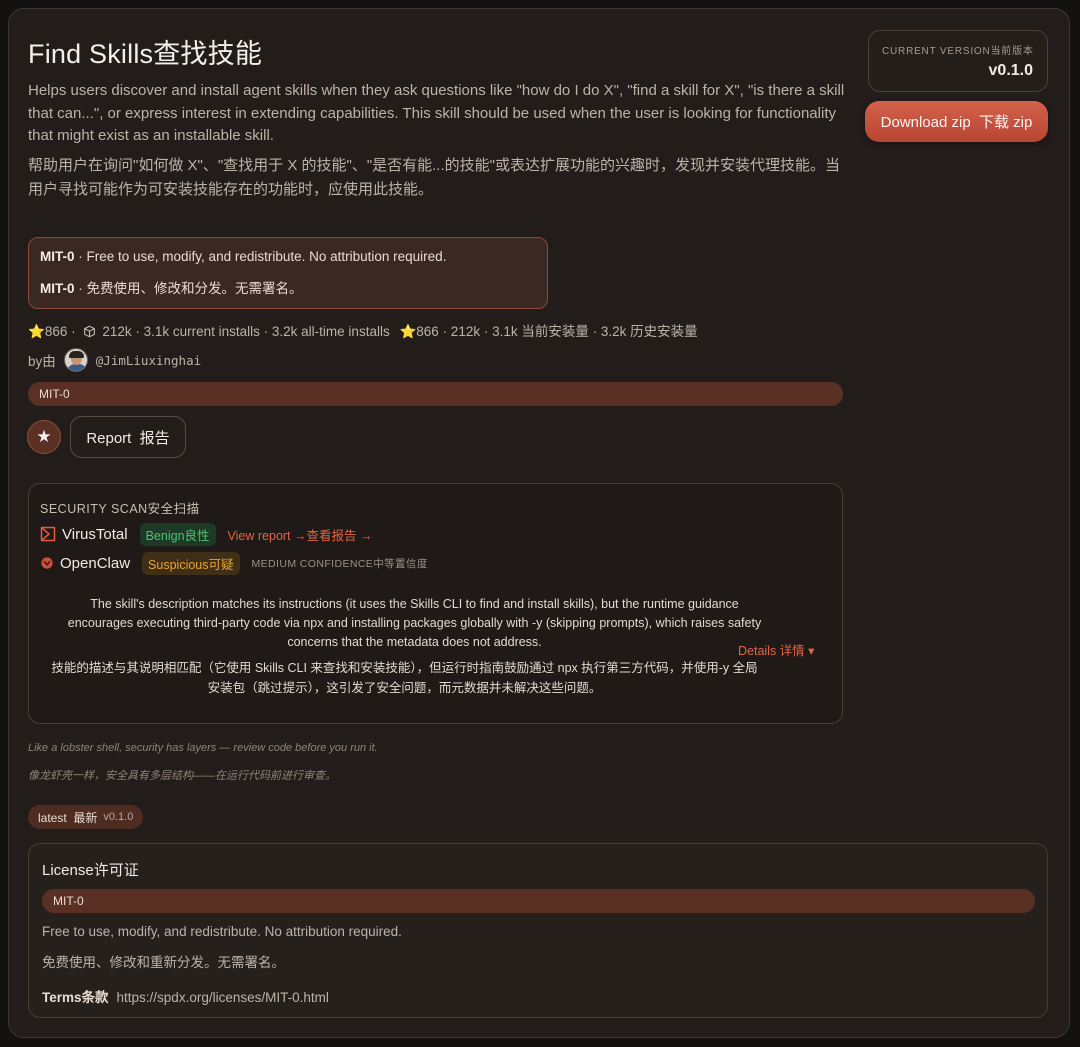 Image resolution: width=1080 pixels, height=1047 pixels. I want to click on license-note-zh-text: · 免费使用、修改和分发。无需署名。, so click(188, 288).